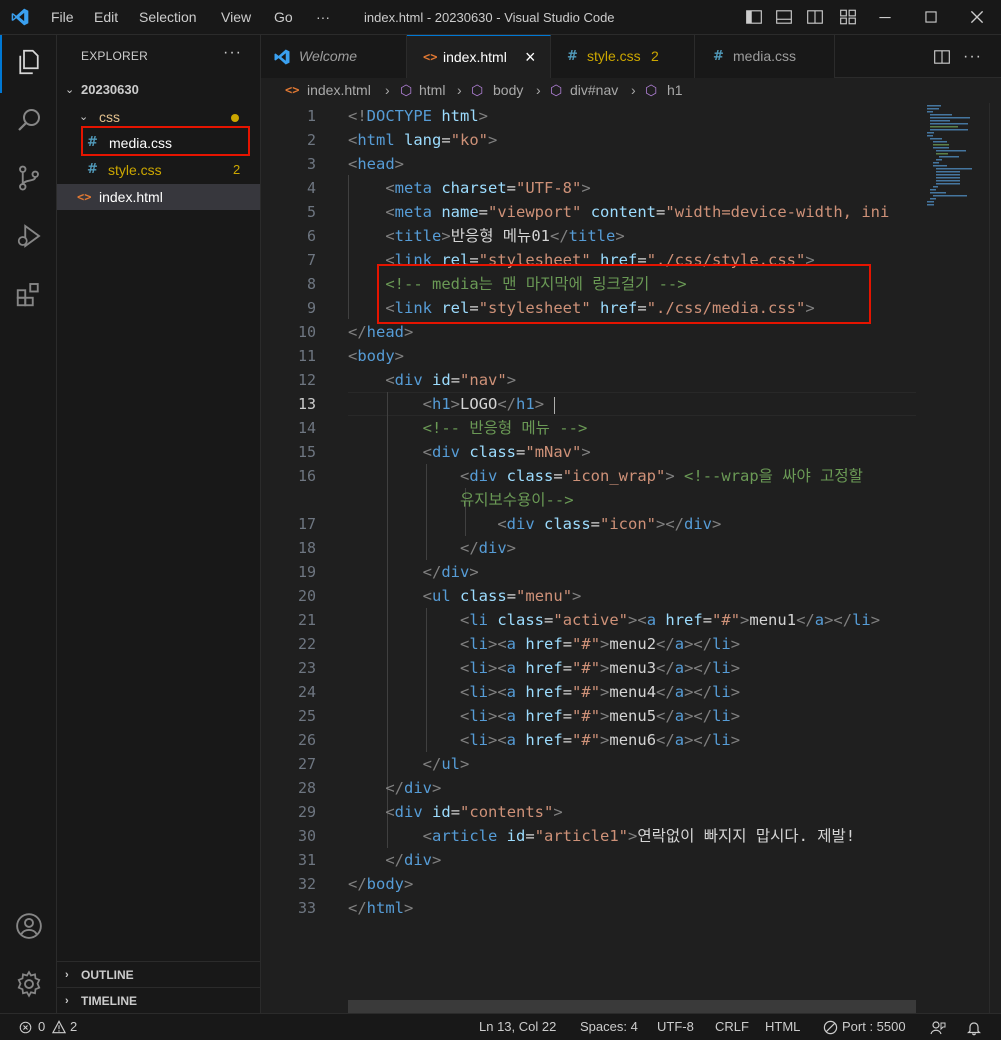  I want to click on explorer-icon, so click(29, 62).